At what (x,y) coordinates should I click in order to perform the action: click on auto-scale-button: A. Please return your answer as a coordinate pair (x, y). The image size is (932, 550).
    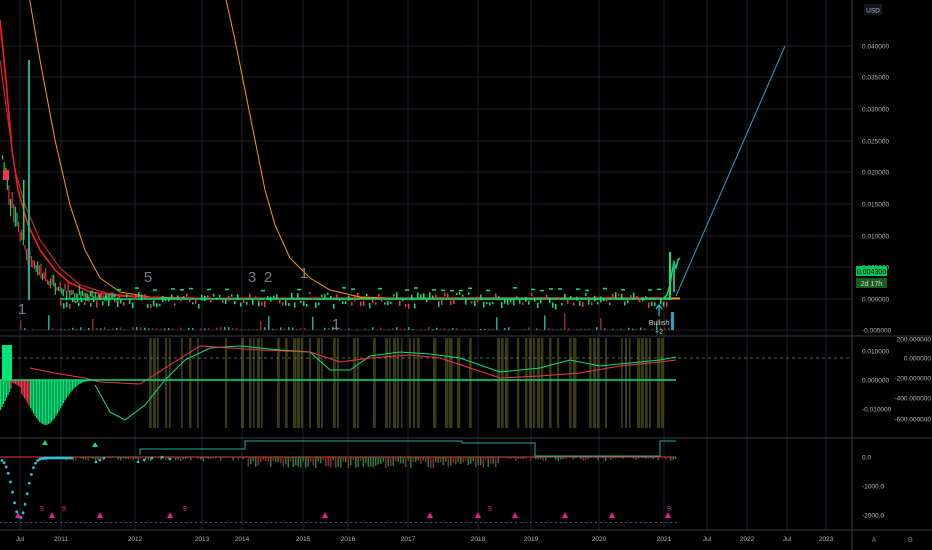
    Looking at the image, I should click on (874, 540).